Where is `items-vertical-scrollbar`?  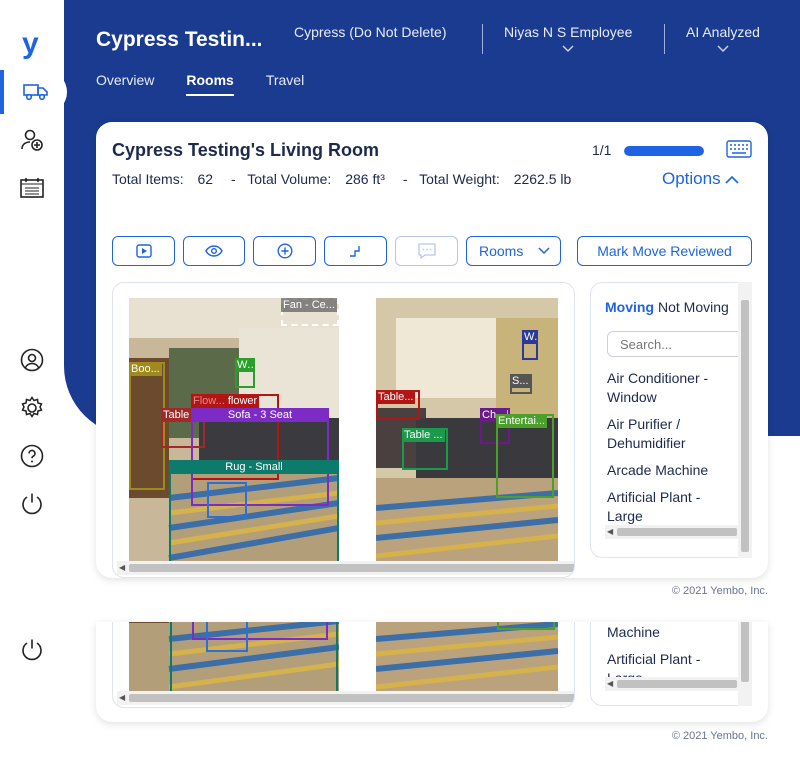 items-vertical-scrollbar is located at coordinates (745, 420).